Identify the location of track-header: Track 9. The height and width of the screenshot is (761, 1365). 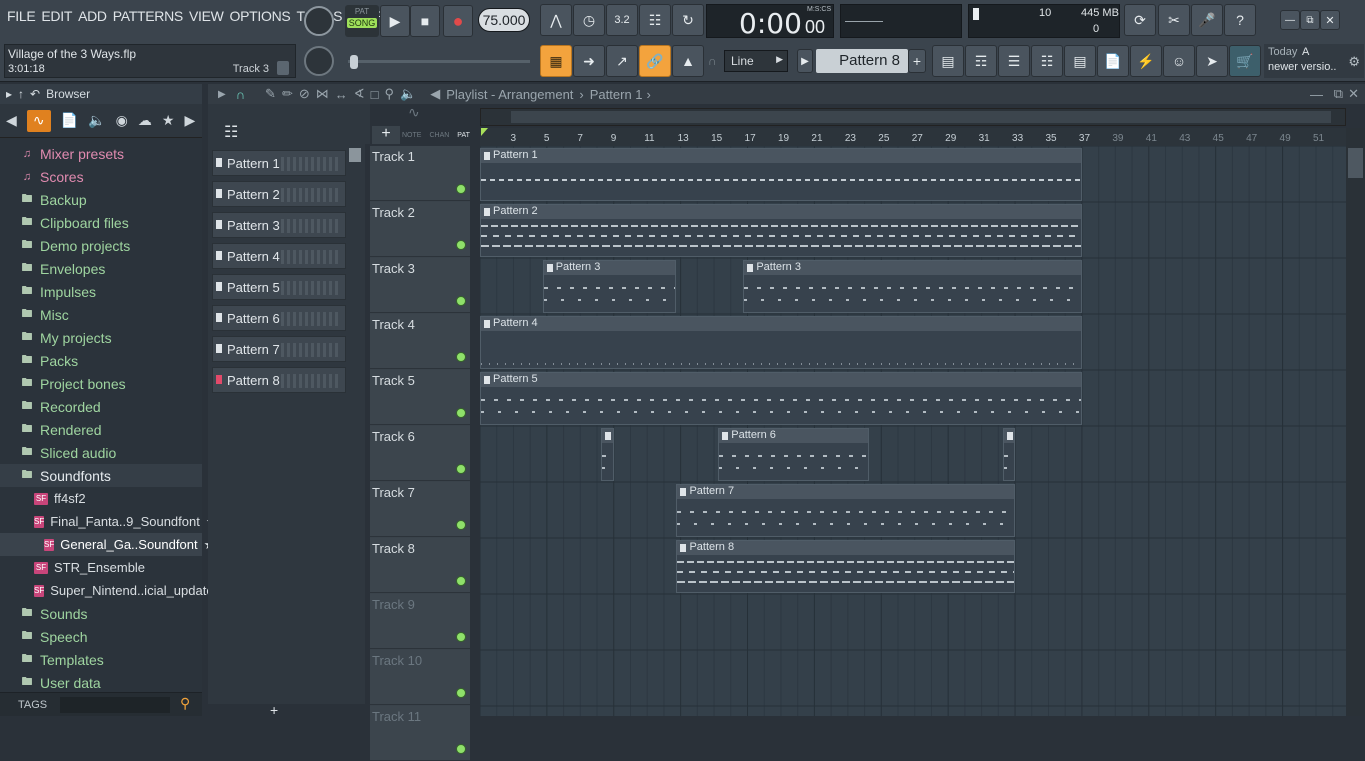
(420, 621).